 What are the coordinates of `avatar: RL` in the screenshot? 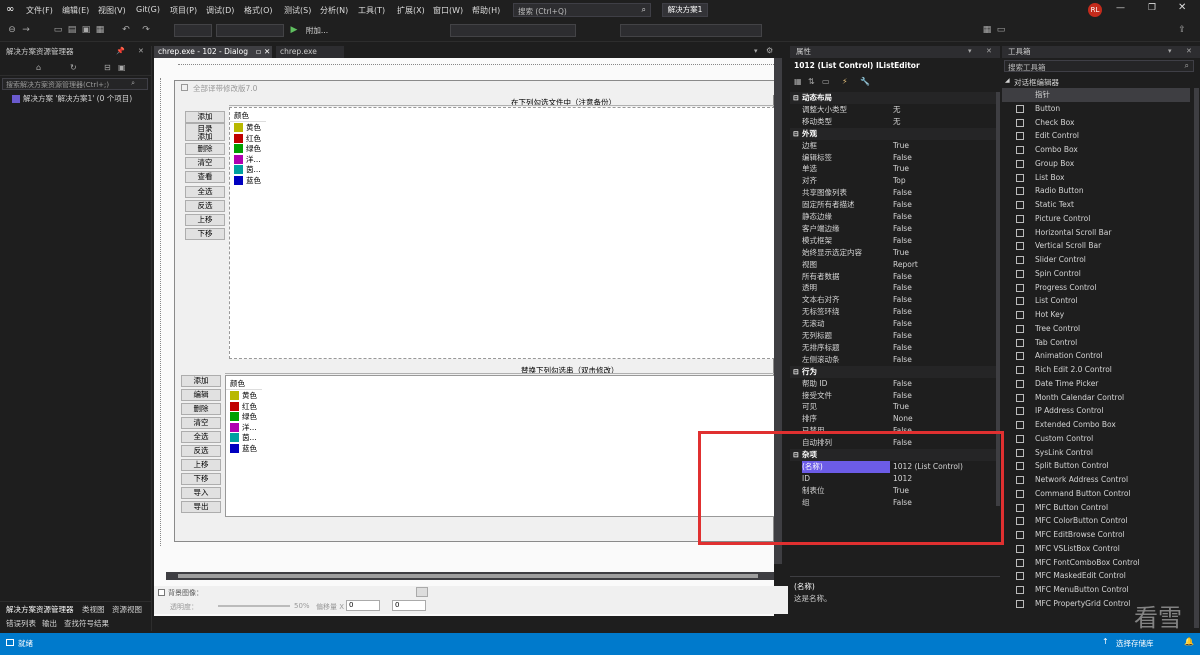 It's located at (1095, 10).